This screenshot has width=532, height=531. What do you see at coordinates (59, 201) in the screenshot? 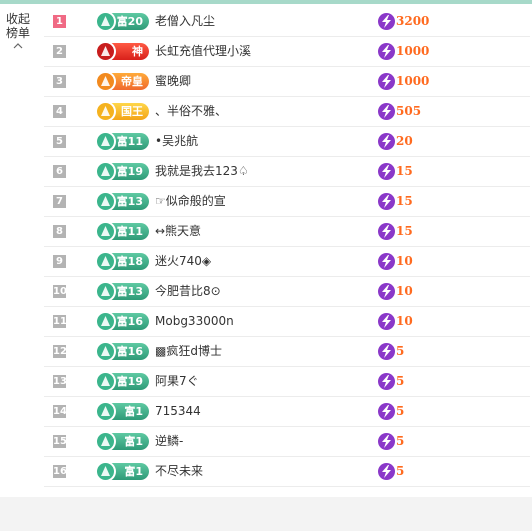
I see `rank-number: 7` at bounding box center [59, 201].